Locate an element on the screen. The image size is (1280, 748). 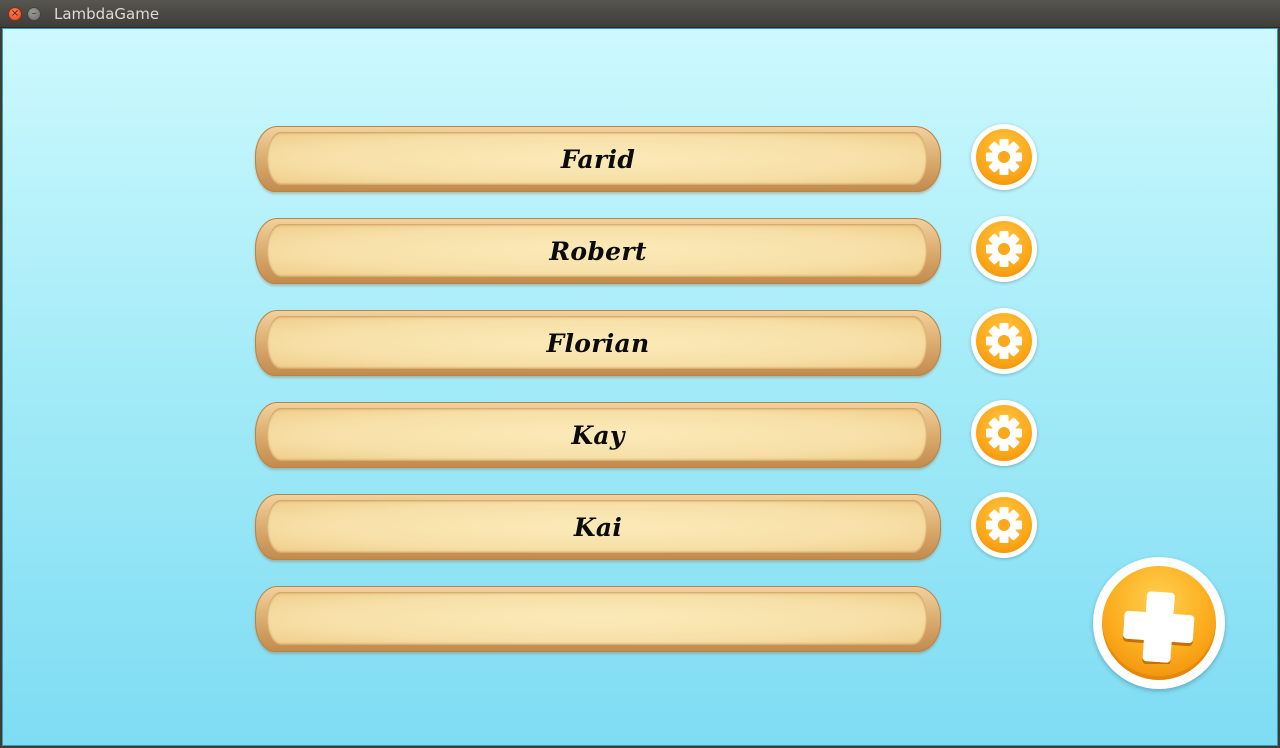
profile-slot-5: Kai is located at coordinates (598, 527).